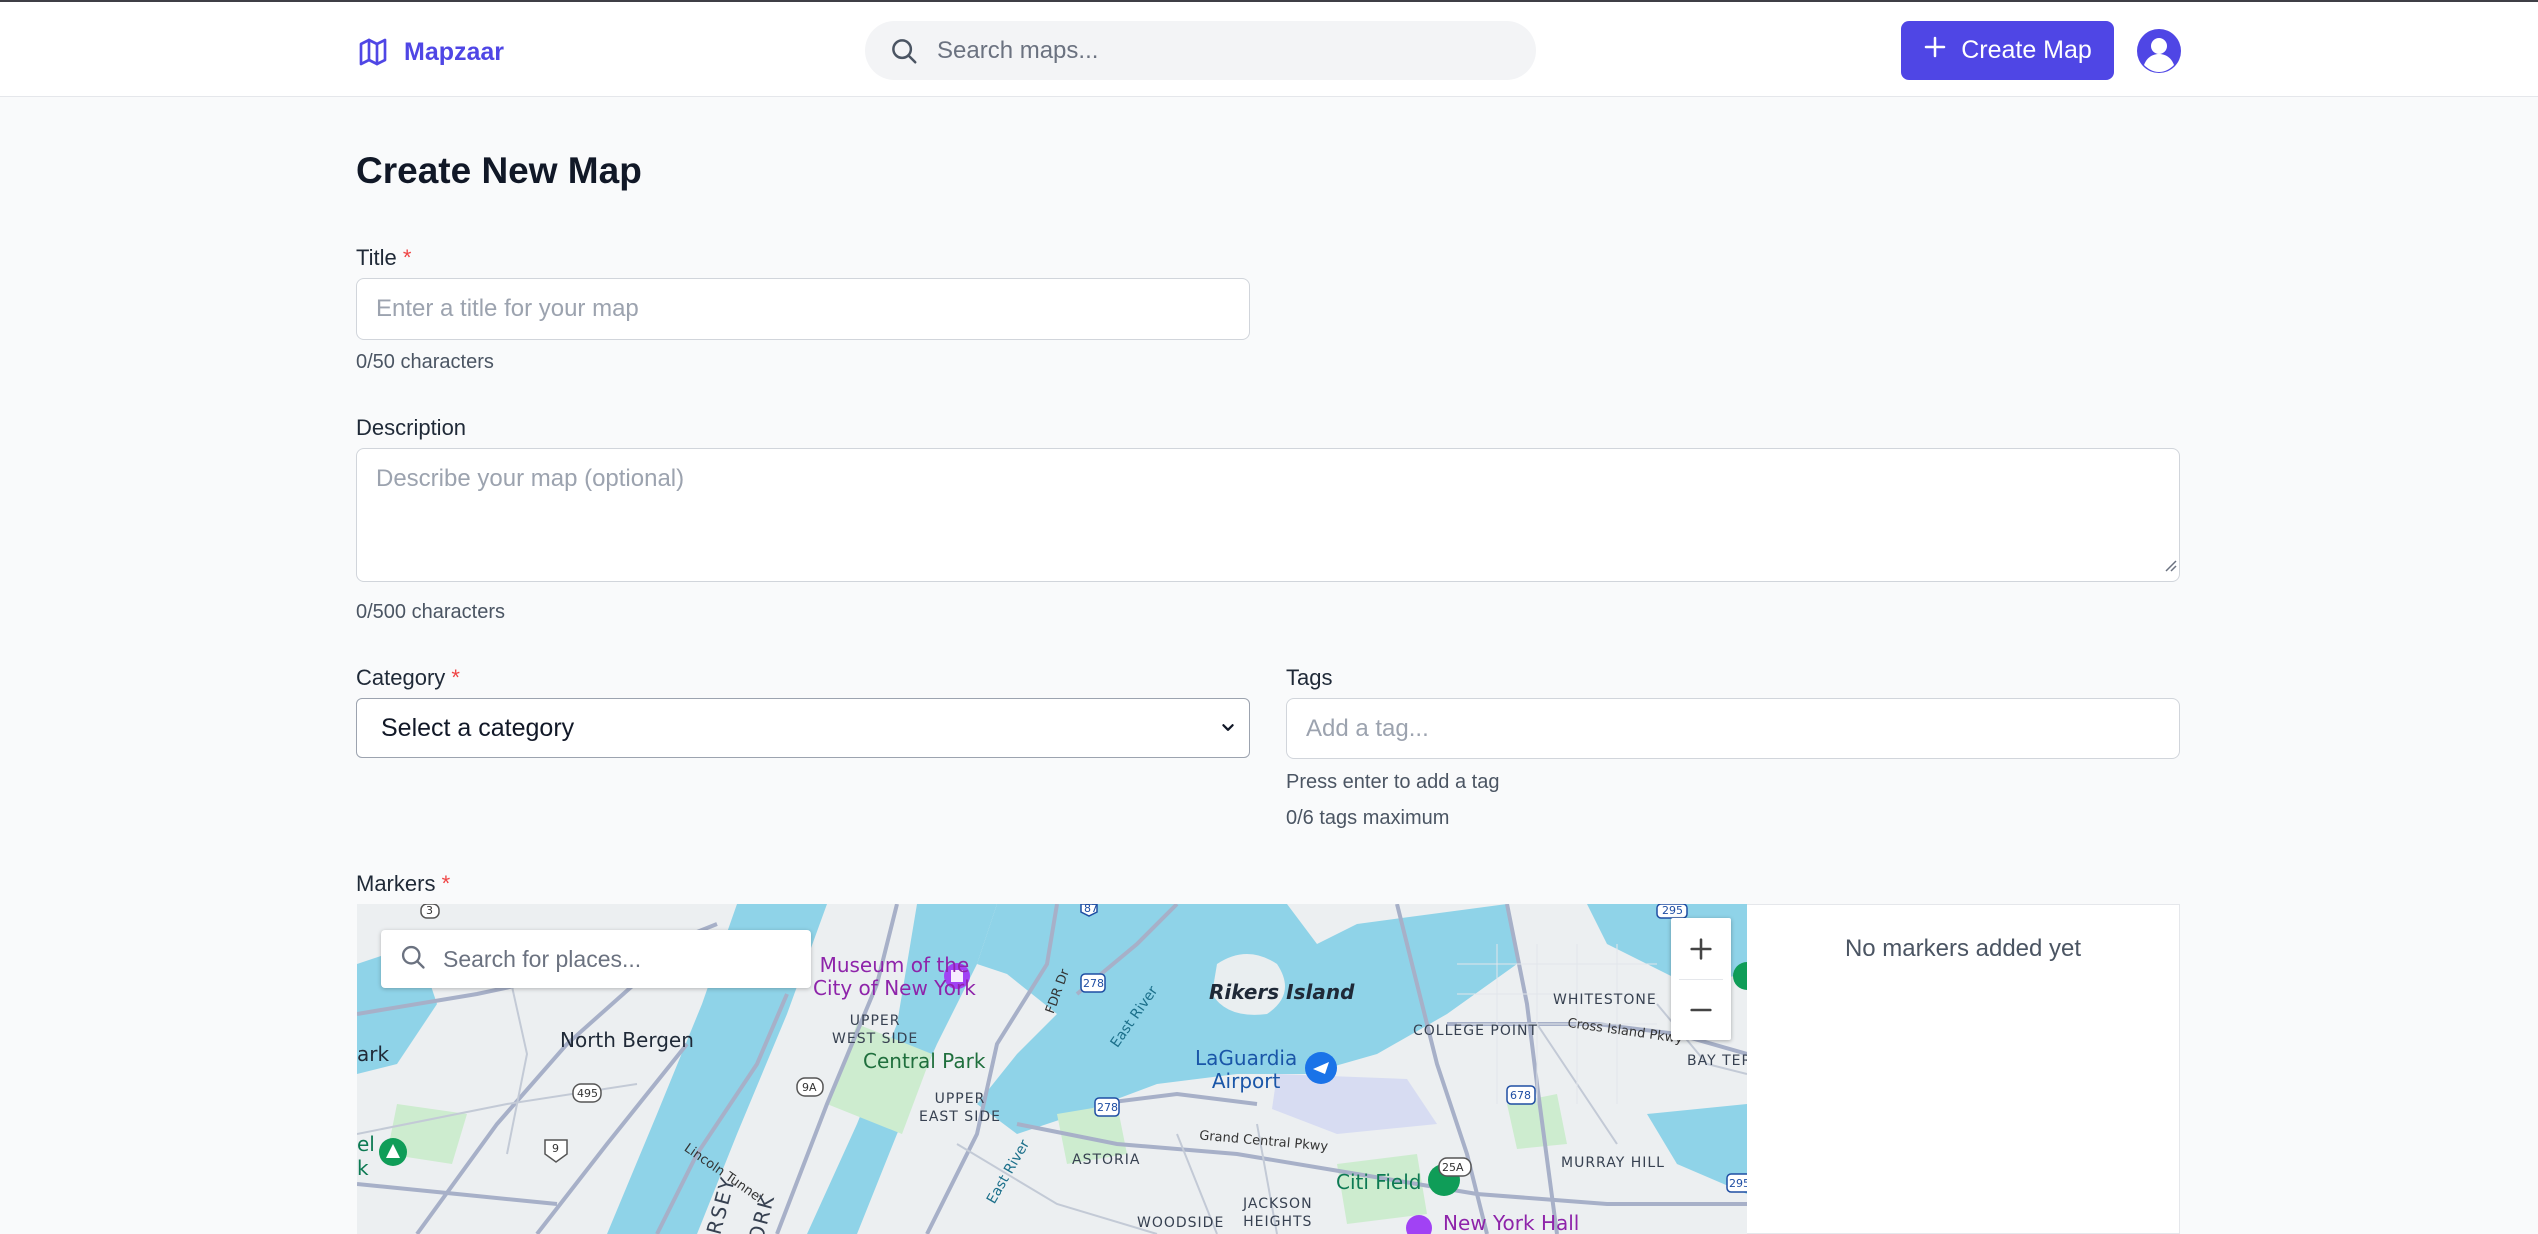 This screenshot has height=1234, width=2538. Describe the element at coordinates (803, 728) in the screenshot. I see `category-select: Select a category` at that location.